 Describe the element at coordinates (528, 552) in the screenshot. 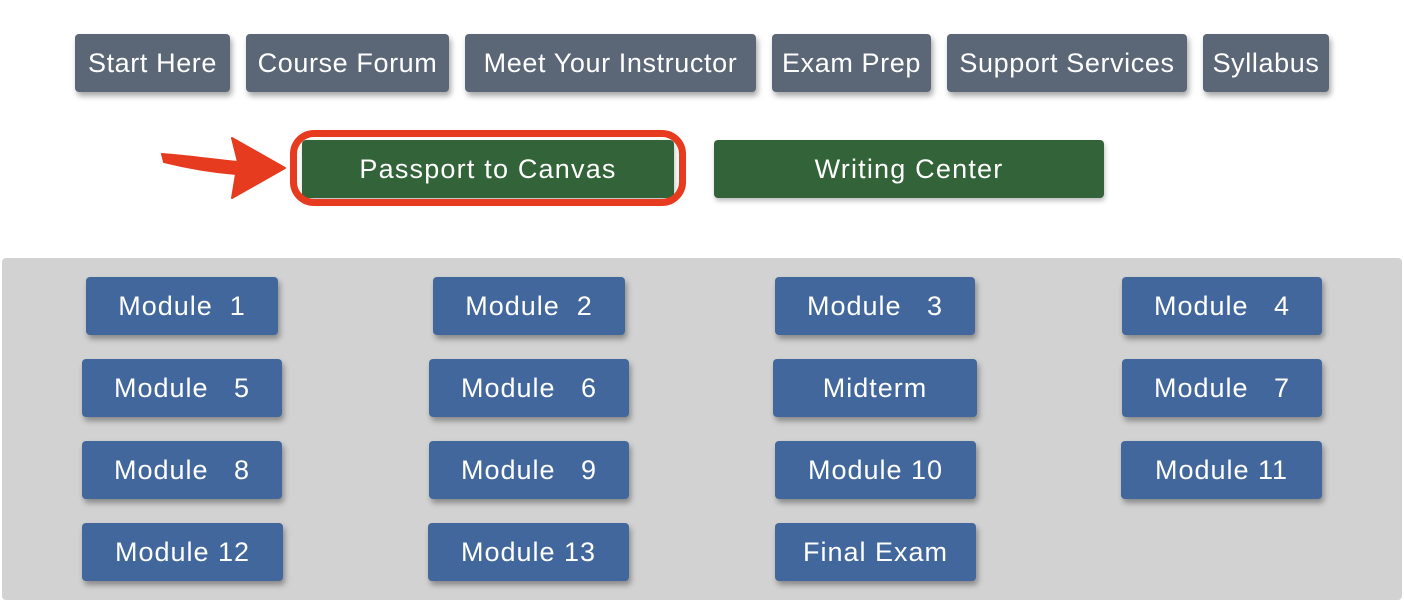

I see `module-13-button: Module 13` at that location.